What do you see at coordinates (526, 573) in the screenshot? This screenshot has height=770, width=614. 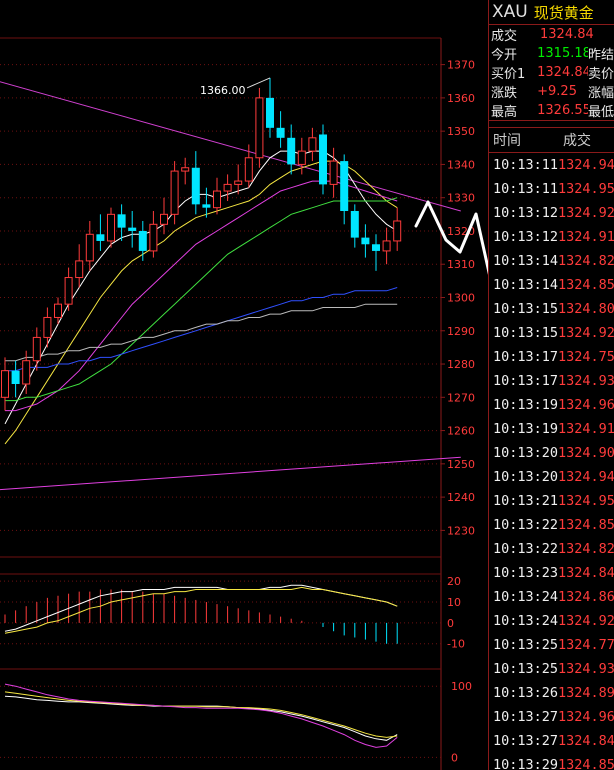 I see `tick-time: 10:13:23` at bounding box center [526, 573].